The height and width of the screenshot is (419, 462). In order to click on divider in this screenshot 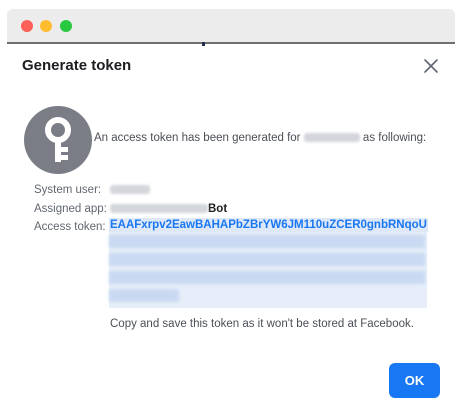, I will do `click(203, 44)`.